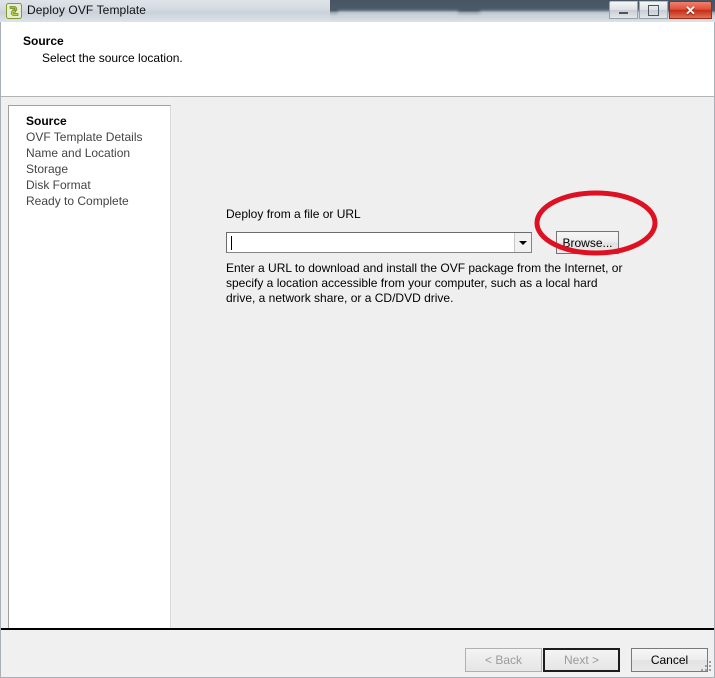  What do you see at coordinates (705, 667) in the screenshot?
I see `resize-grip` at bounding box center [705, 667].